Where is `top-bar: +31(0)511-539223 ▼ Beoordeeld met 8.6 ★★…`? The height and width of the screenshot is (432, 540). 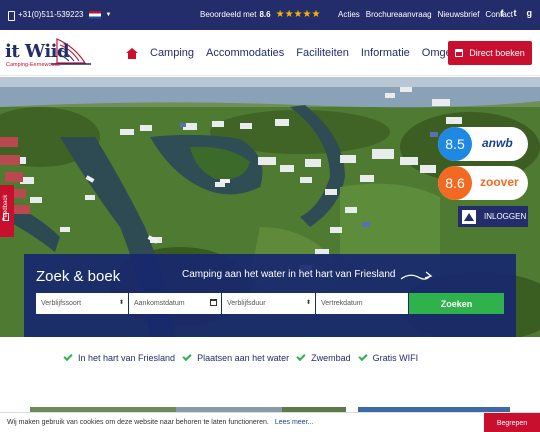 top-bar: +31(0)511-539223 ▼ Beoordeeld met 8.6 ★★… is located at coordinates (270, 15).